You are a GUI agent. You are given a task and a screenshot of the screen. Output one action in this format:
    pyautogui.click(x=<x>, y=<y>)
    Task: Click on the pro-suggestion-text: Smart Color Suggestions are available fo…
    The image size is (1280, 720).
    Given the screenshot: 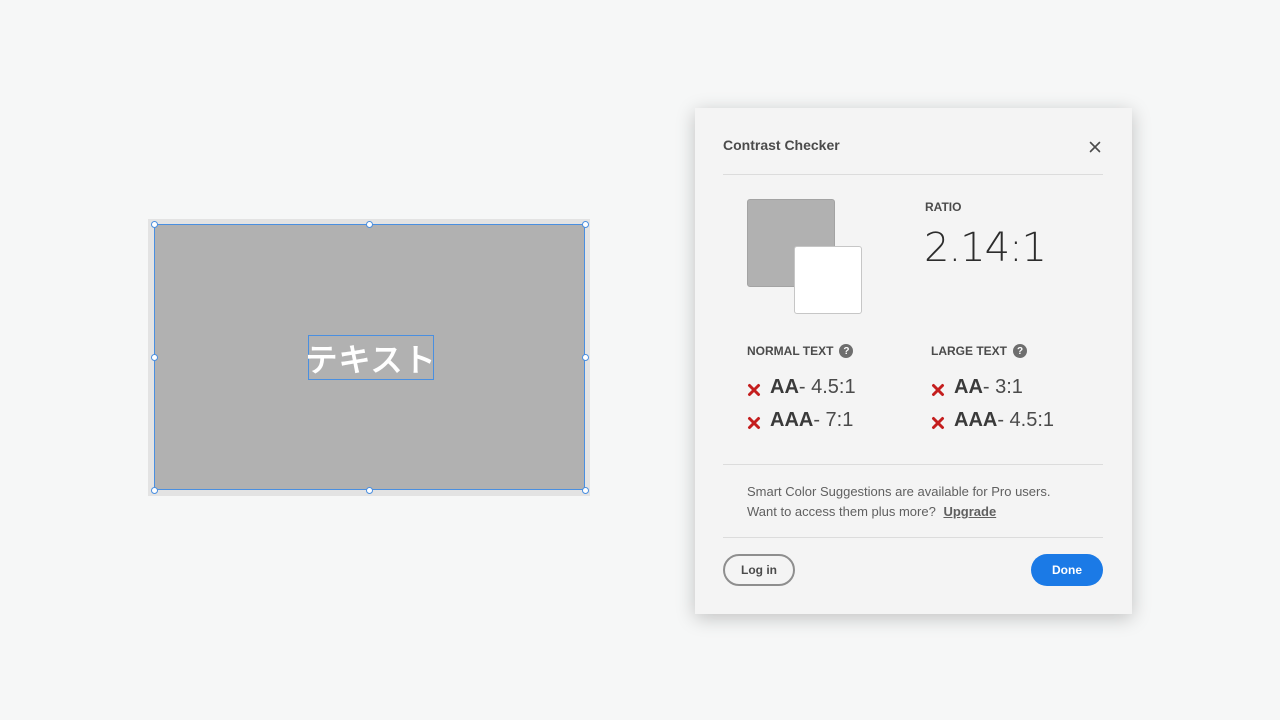 What is the action you would take?
    pyautogui.click(x=898, y=502)
    